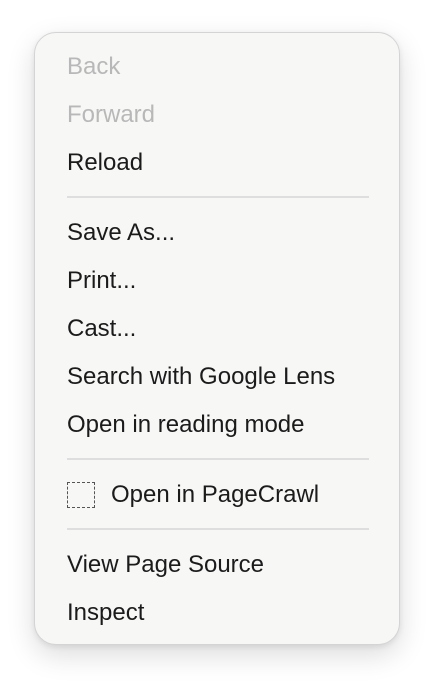 The height and width of the screenshot is (682, 430). What do you see at coordinates (186, 425) in the screenshot?
I see `menu-item-open-reading-mode: Open in reading mode` at bounding box center [186, 425].